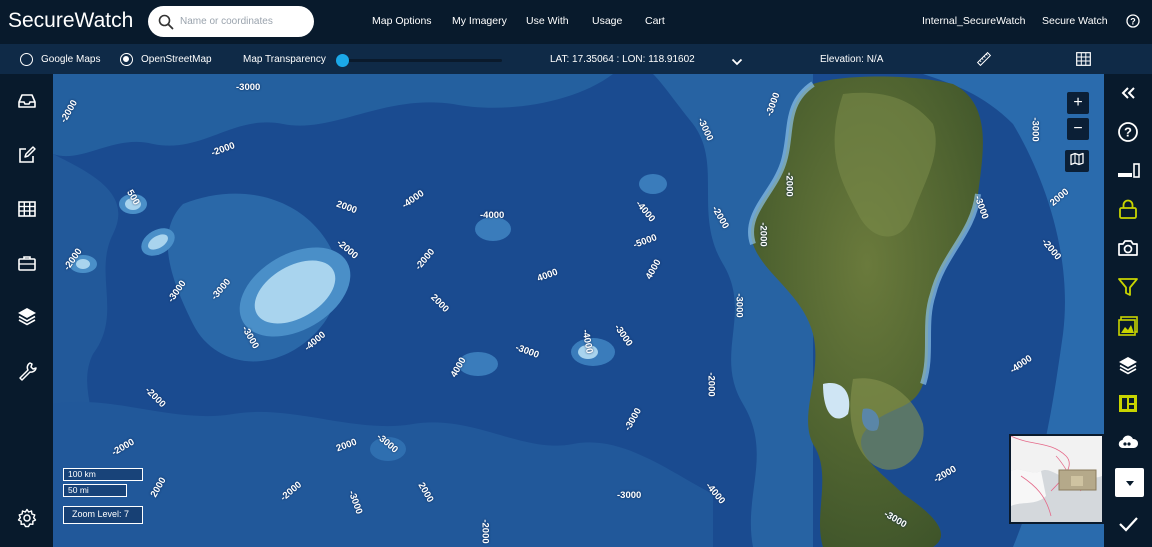  Describe the element at coordinates (27, 101) in the screenshot. I see `inbox-icon` at that location.